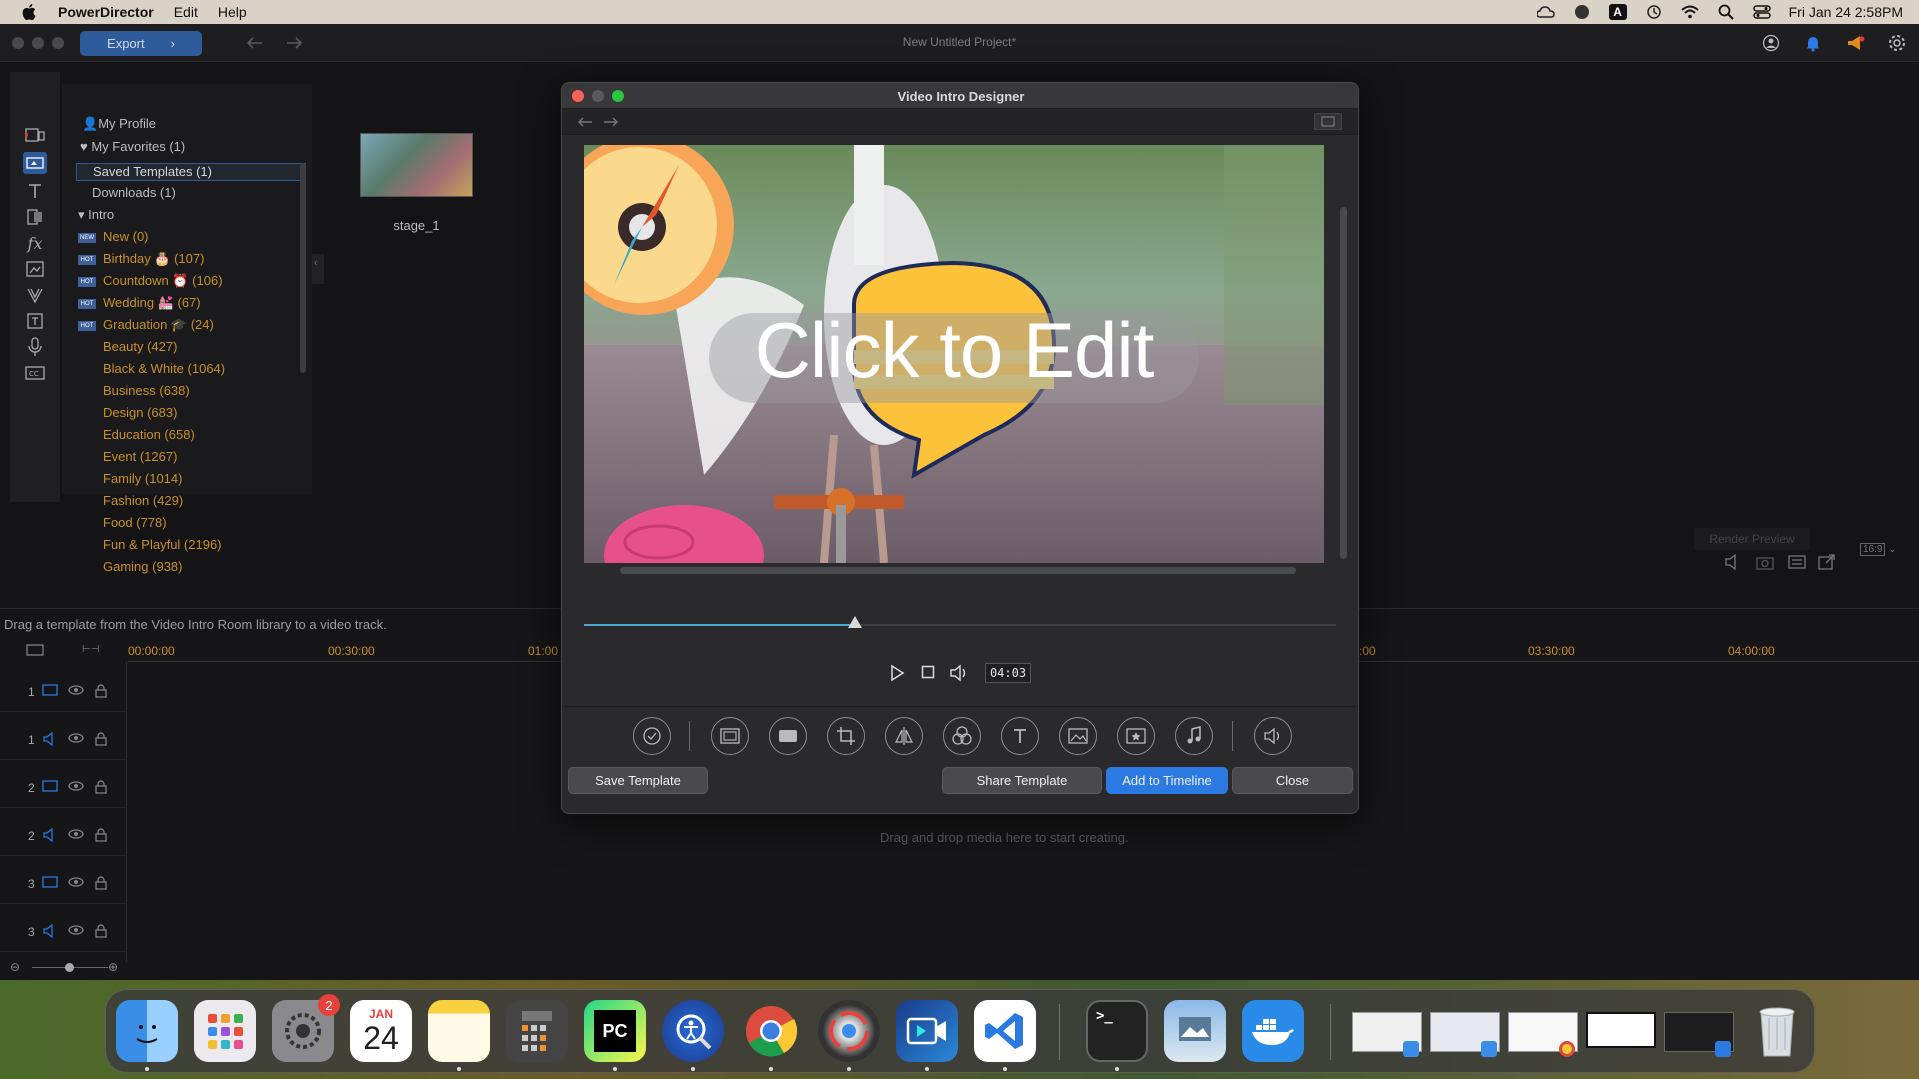  I want to click on voice-over-room-icon, so click(35, 347).